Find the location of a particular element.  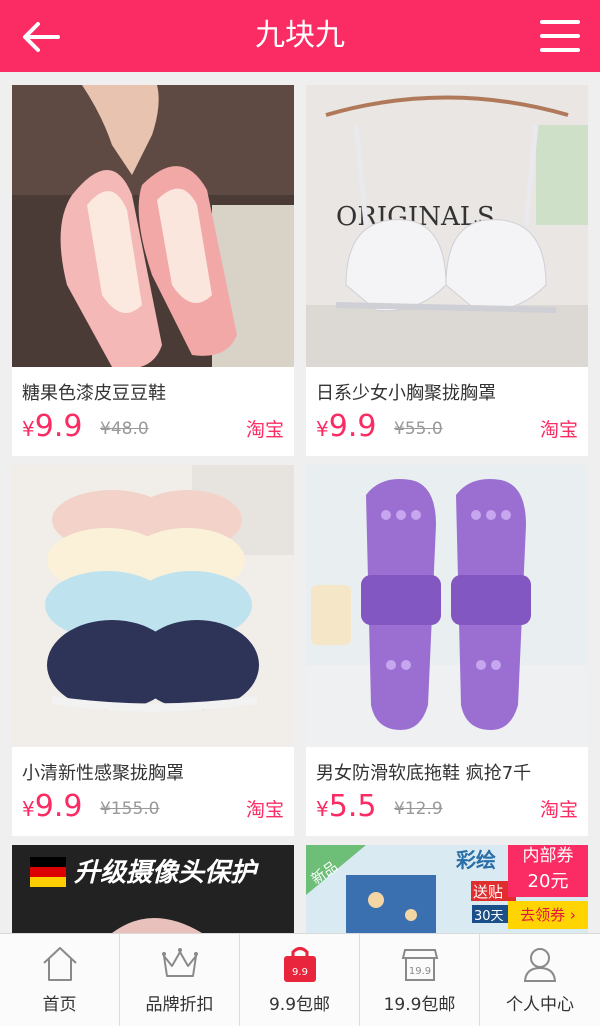

coupon-title: 内部券 is located at coordinates (548, 856).